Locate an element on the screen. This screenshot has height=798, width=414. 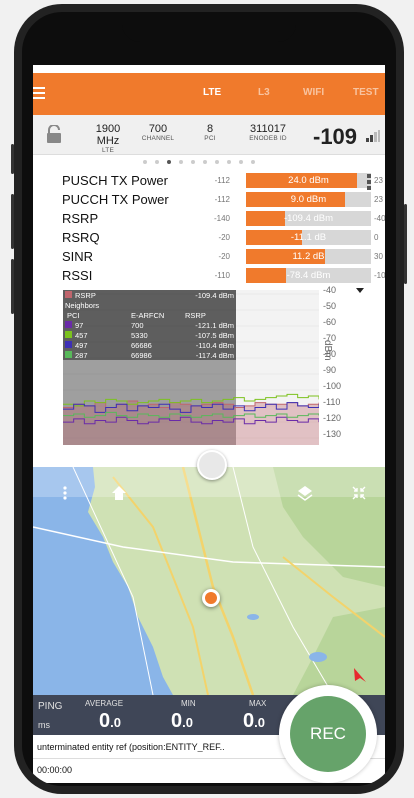
legend-header-row: PCI E-ARFCN RSRP is located at coordinates (149, 315).